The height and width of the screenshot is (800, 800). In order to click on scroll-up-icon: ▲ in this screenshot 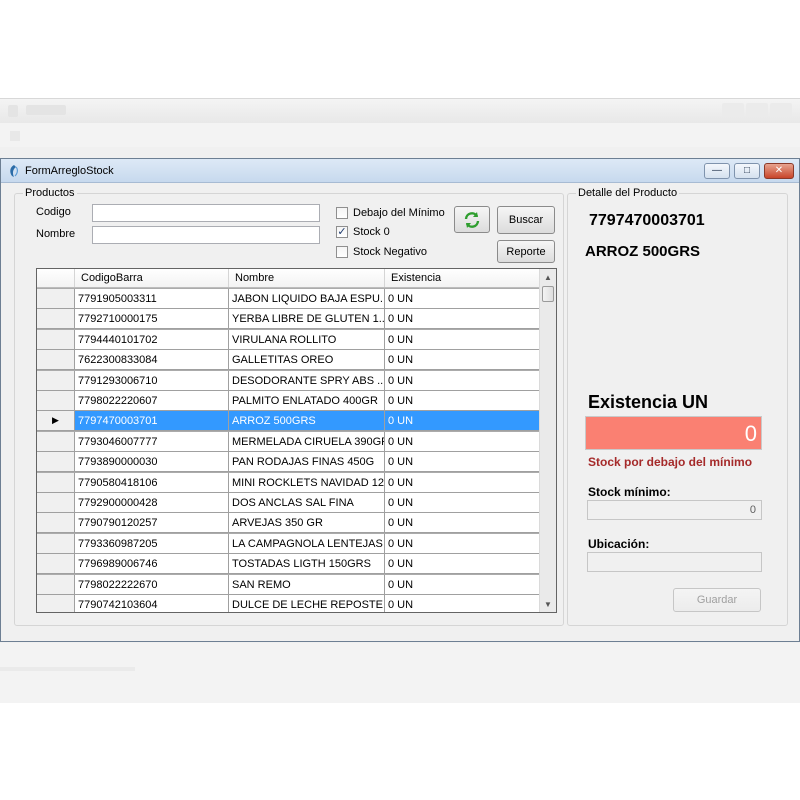, I will do `click(548, 277)`.